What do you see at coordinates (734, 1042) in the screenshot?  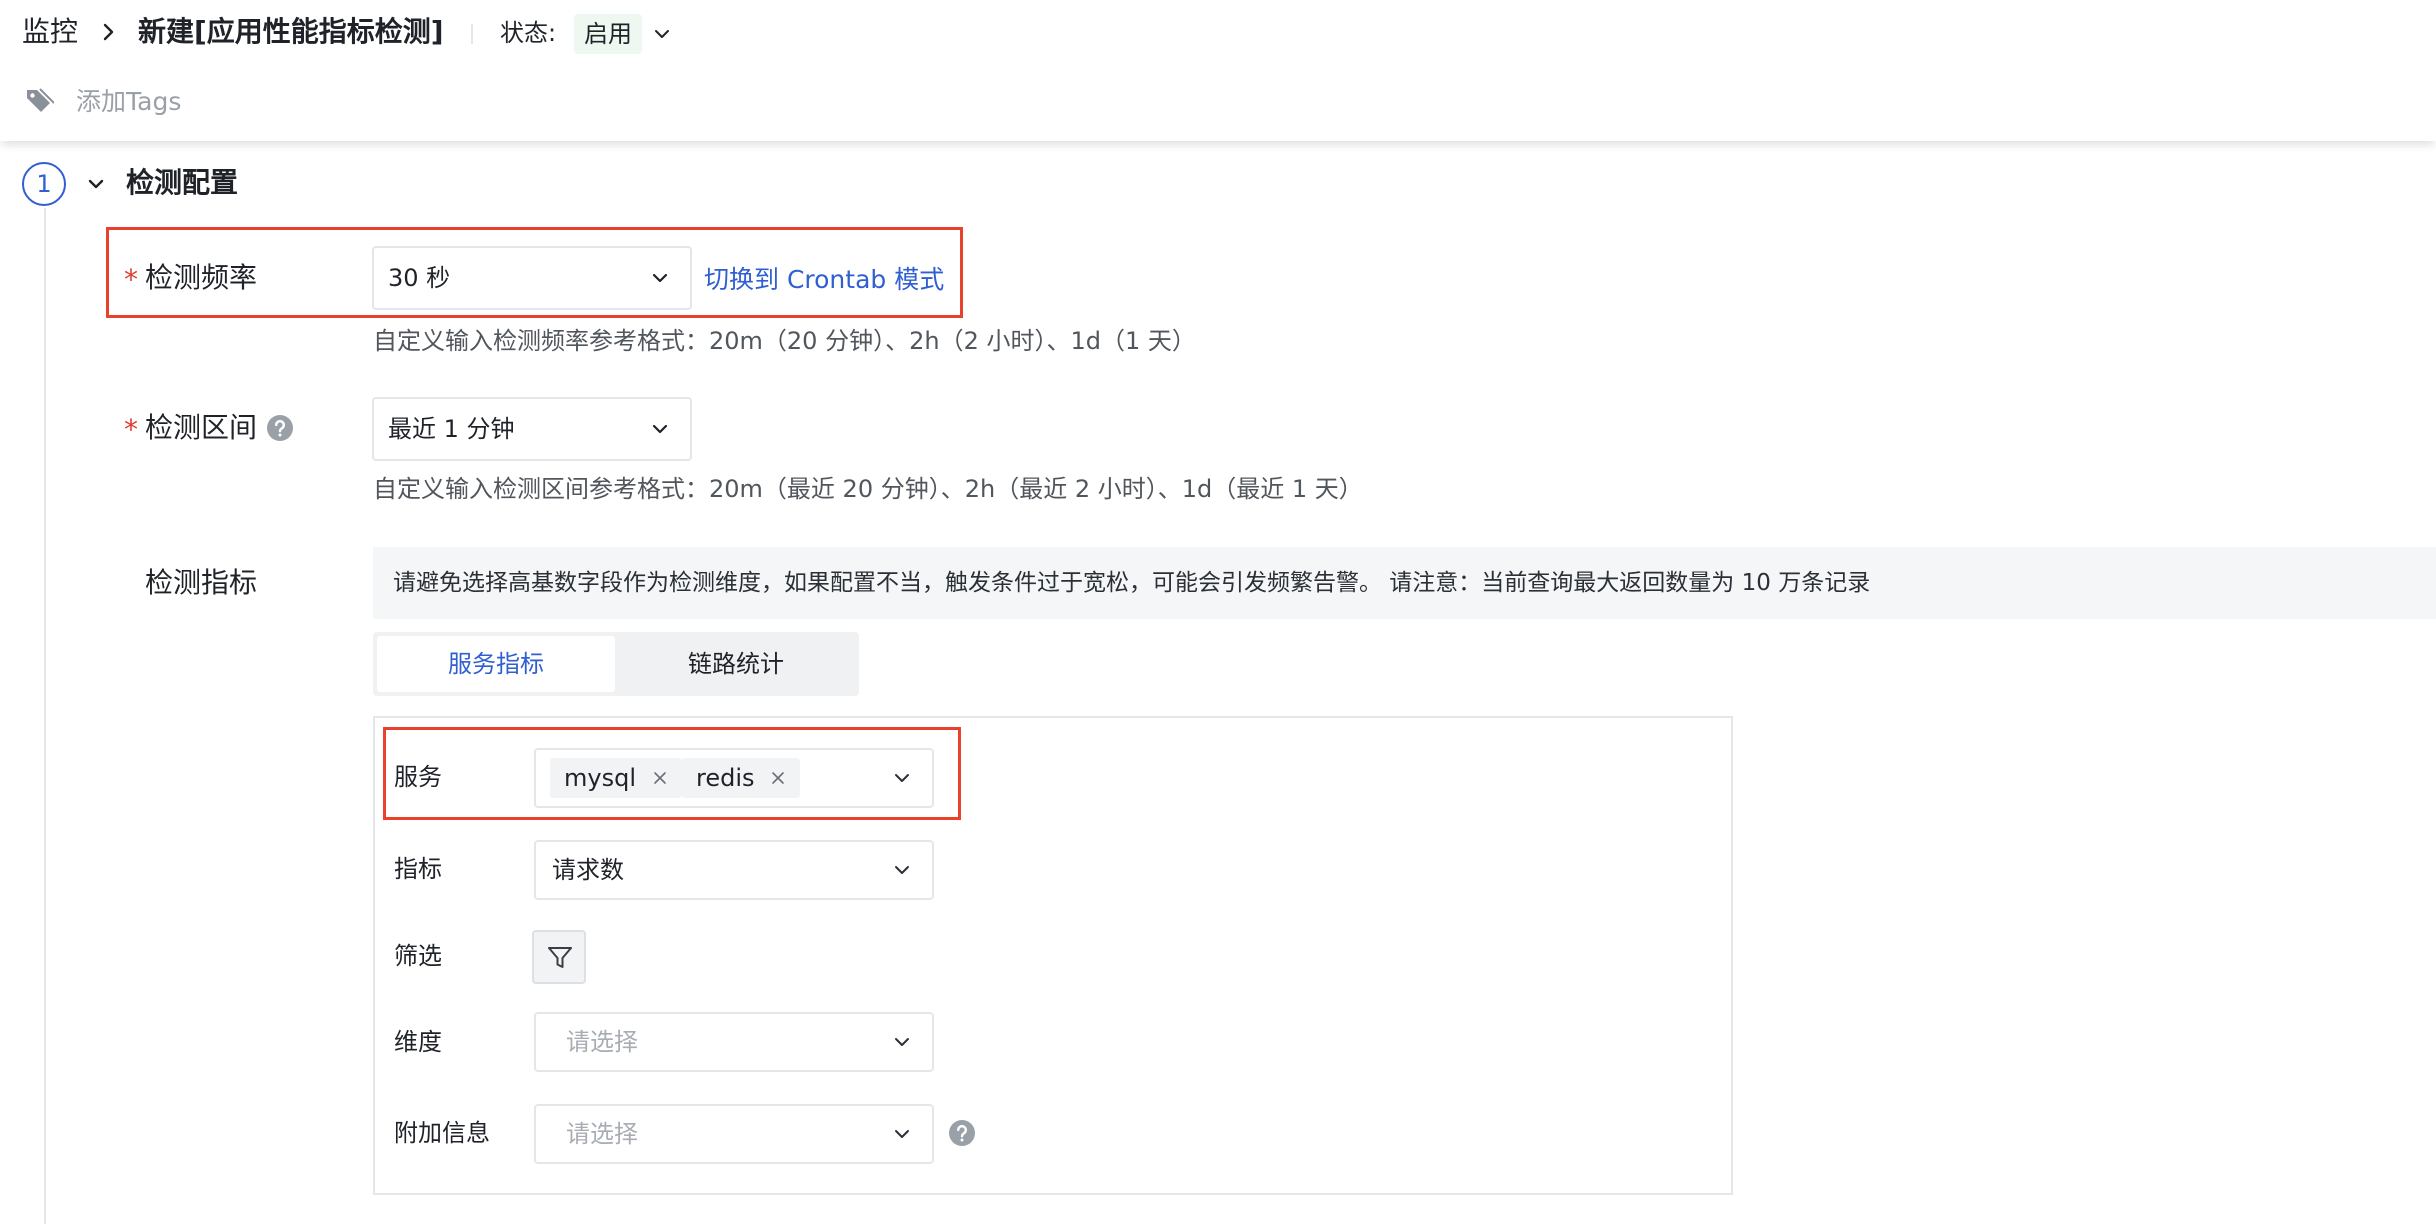 I see `dimension-select: 请选择` at bounding box center [734, 1042].